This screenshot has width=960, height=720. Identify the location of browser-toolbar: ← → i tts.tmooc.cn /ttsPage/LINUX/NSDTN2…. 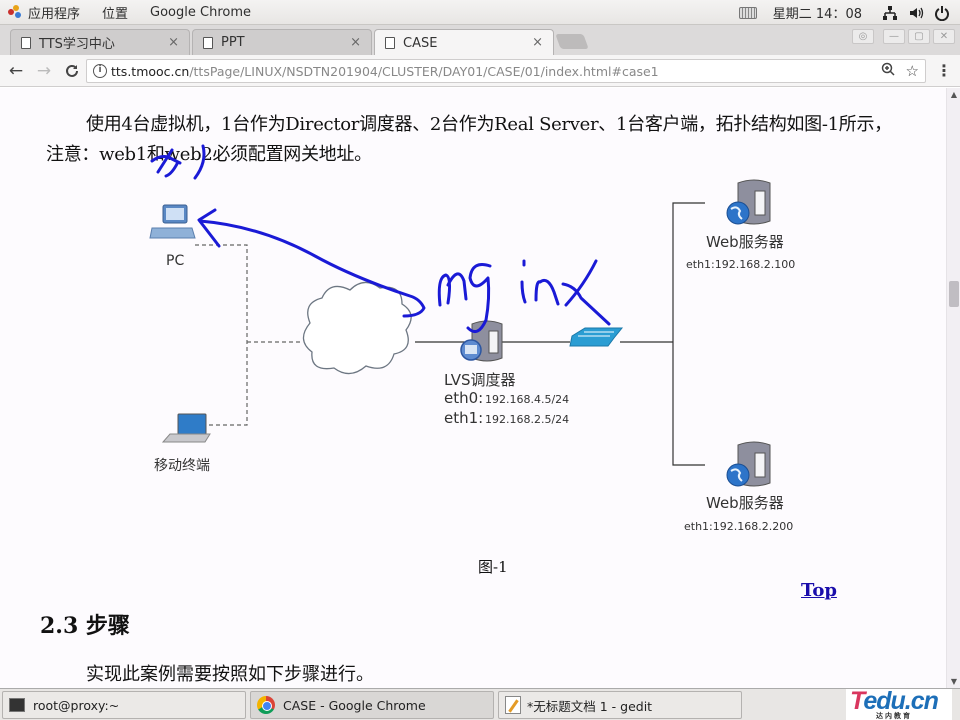
(480, 71).